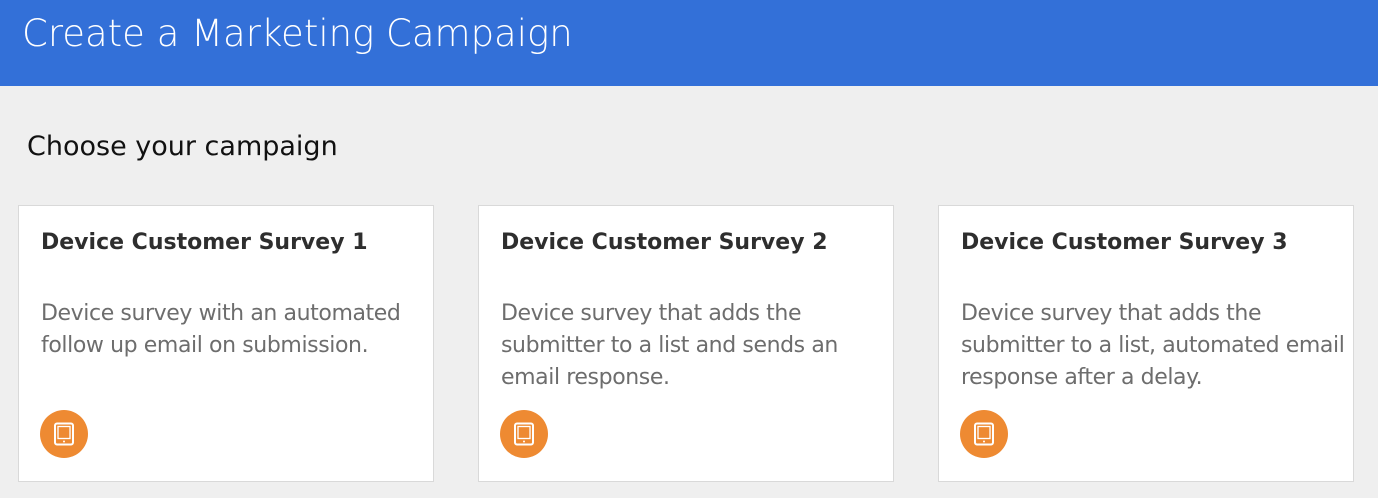  What do you see at coordinates (204, 242) in the screenshot?
I see `campaign-card-title: Device Customer Survey 1` at bounding box center [204, 242].